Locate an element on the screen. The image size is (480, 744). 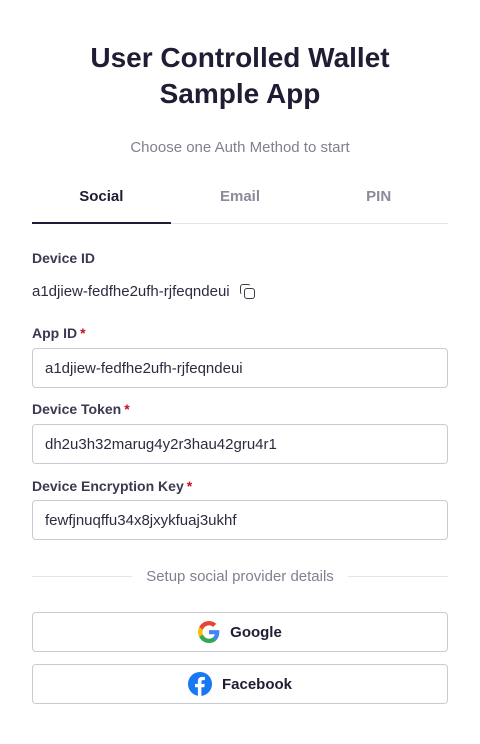
tab-pin: PIN is located at coordinates (378, 196).